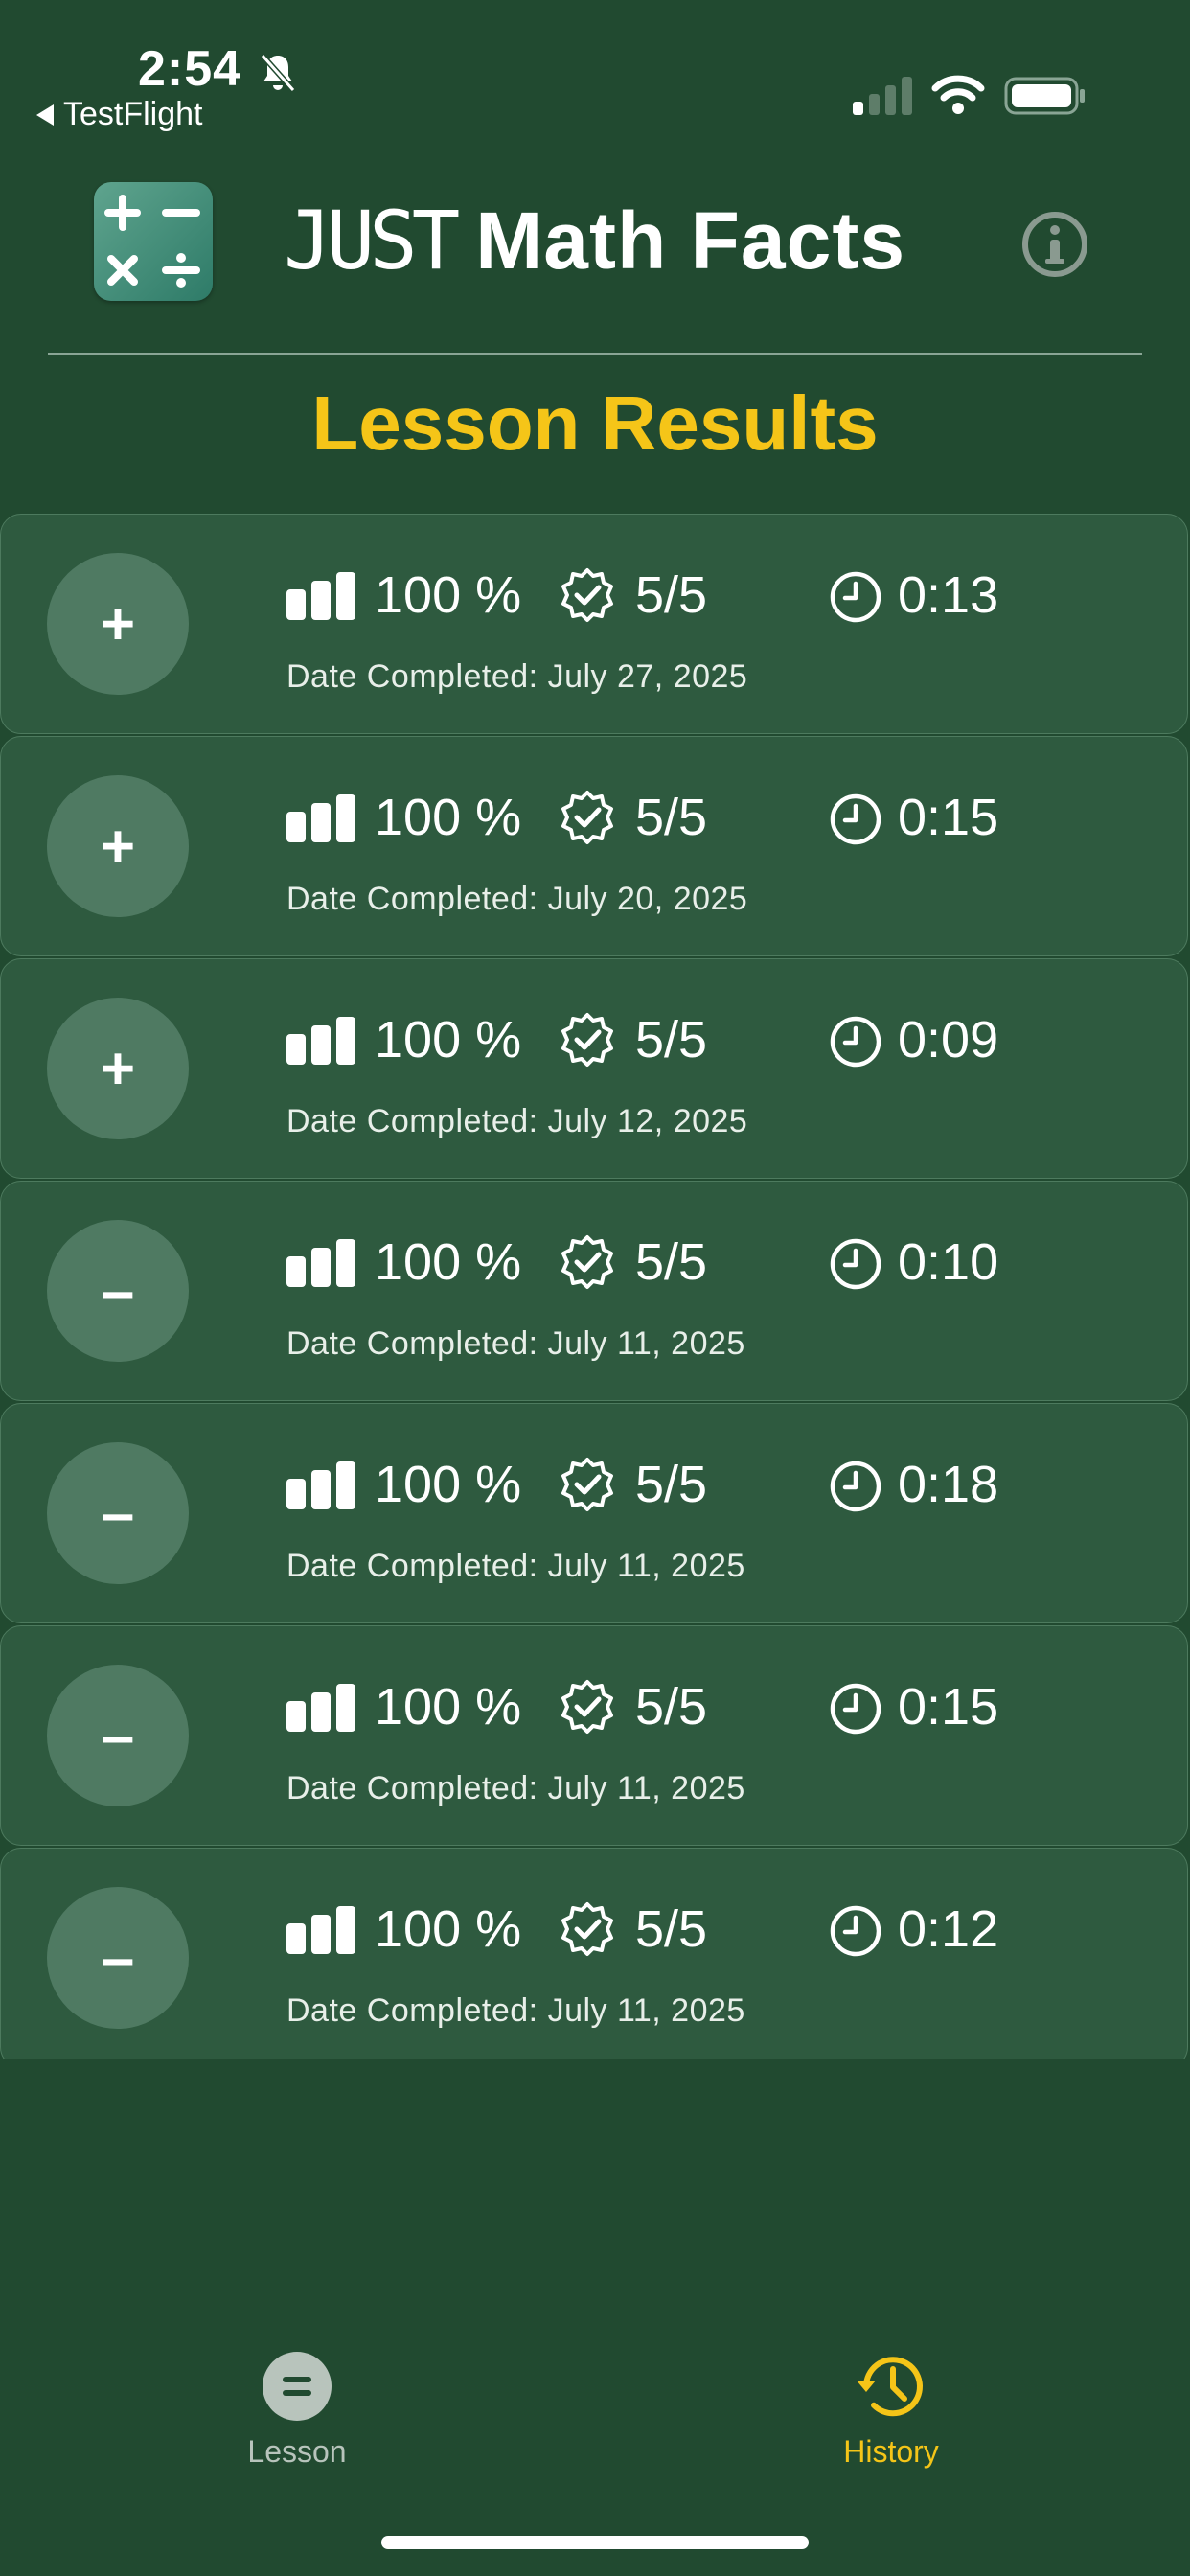 Image resolution: width=1190 pixels, height=2576 pixels. I want to click on header-divider, so click(595, 354).